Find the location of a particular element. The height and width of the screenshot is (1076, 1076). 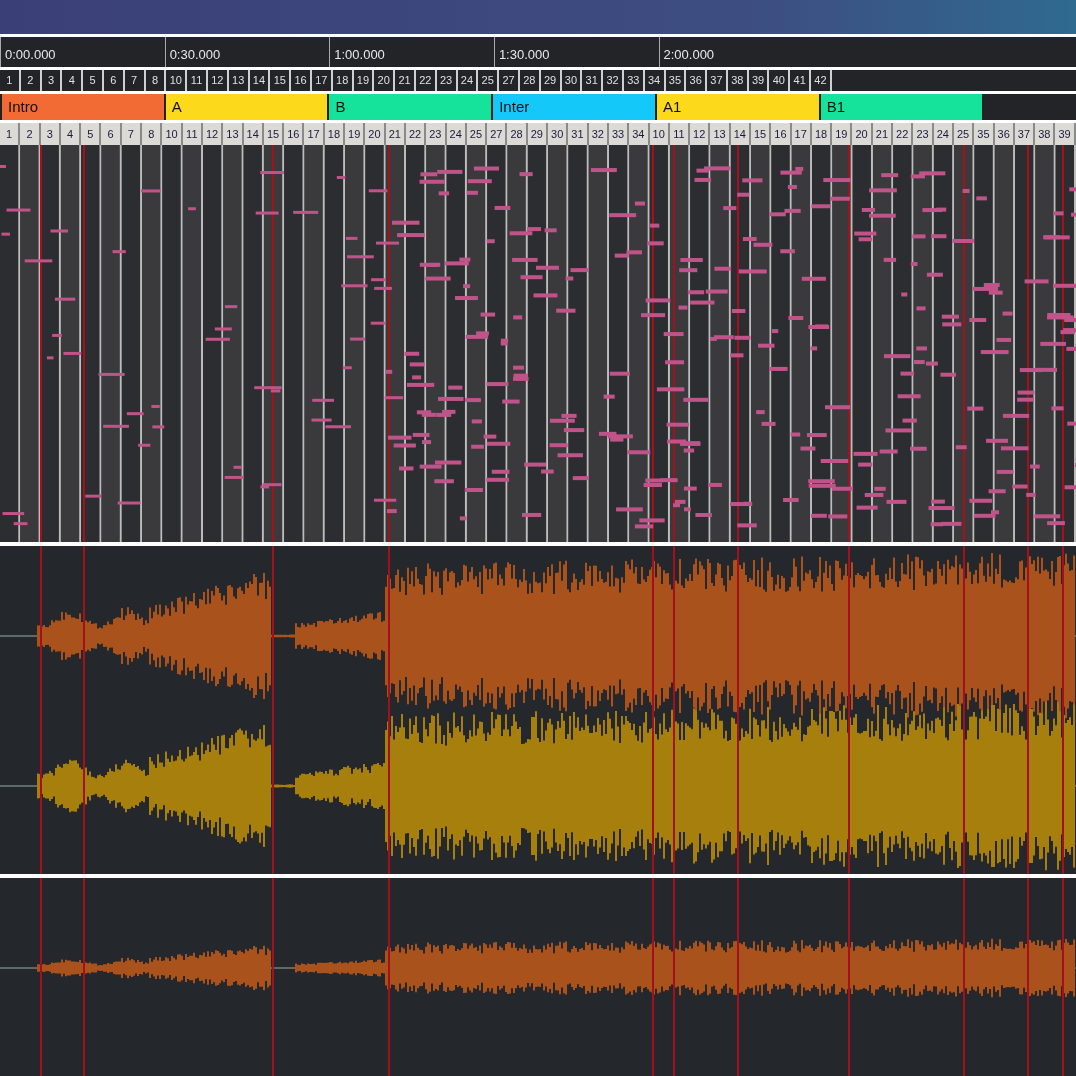

bar-number: 38 is located at coordinates (1045, 134).